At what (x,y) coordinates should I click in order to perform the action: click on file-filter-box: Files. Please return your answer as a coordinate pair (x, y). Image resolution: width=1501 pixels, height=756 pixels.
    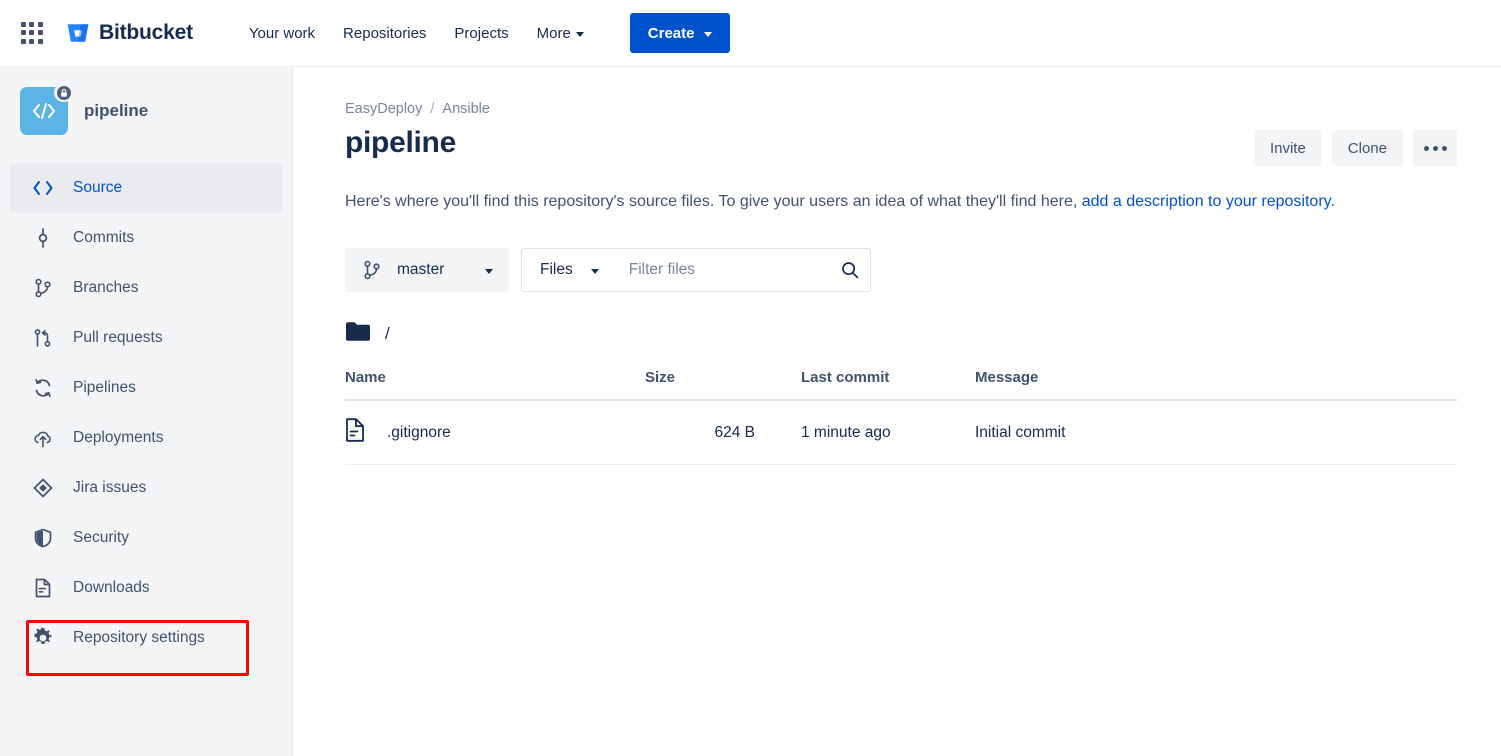
    Looking at the image, I should click on (696, 270).